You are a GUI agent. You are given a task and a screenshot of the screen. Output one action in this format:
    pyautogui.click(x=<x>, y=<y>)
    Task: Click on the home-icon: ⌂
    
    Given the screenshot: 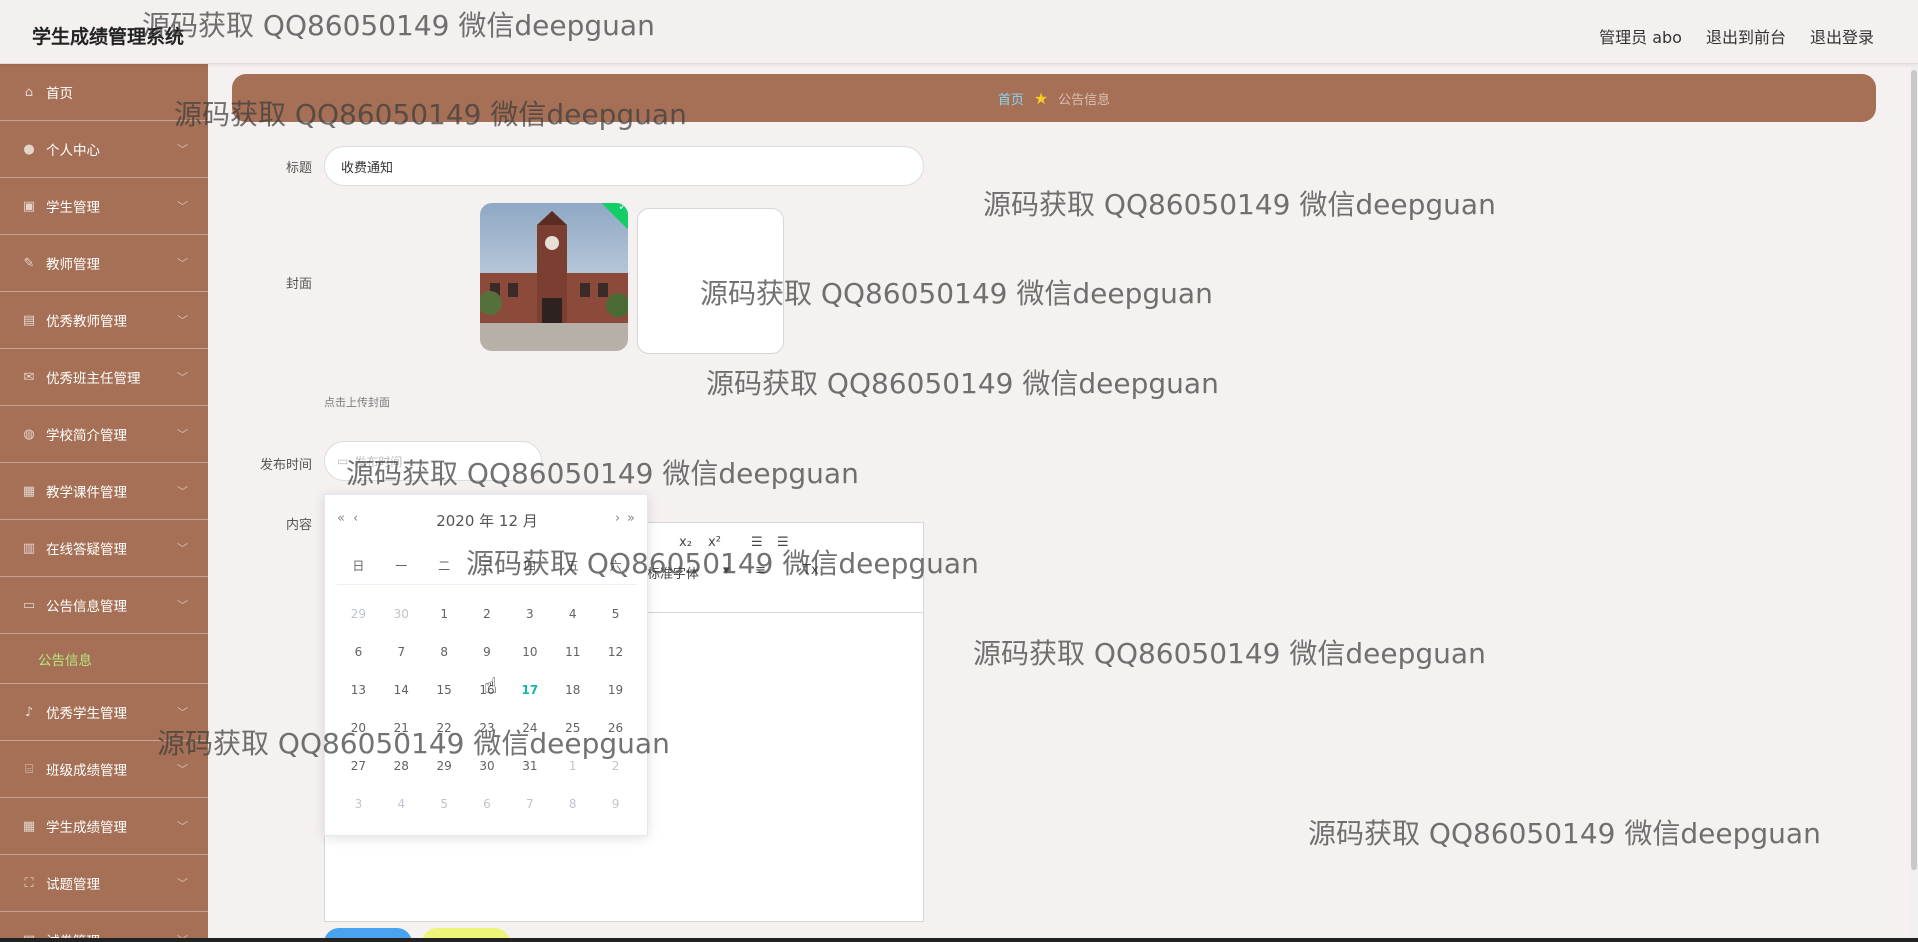 What is the action you would take?
    pyautogui.click(x=29, y=92)
    